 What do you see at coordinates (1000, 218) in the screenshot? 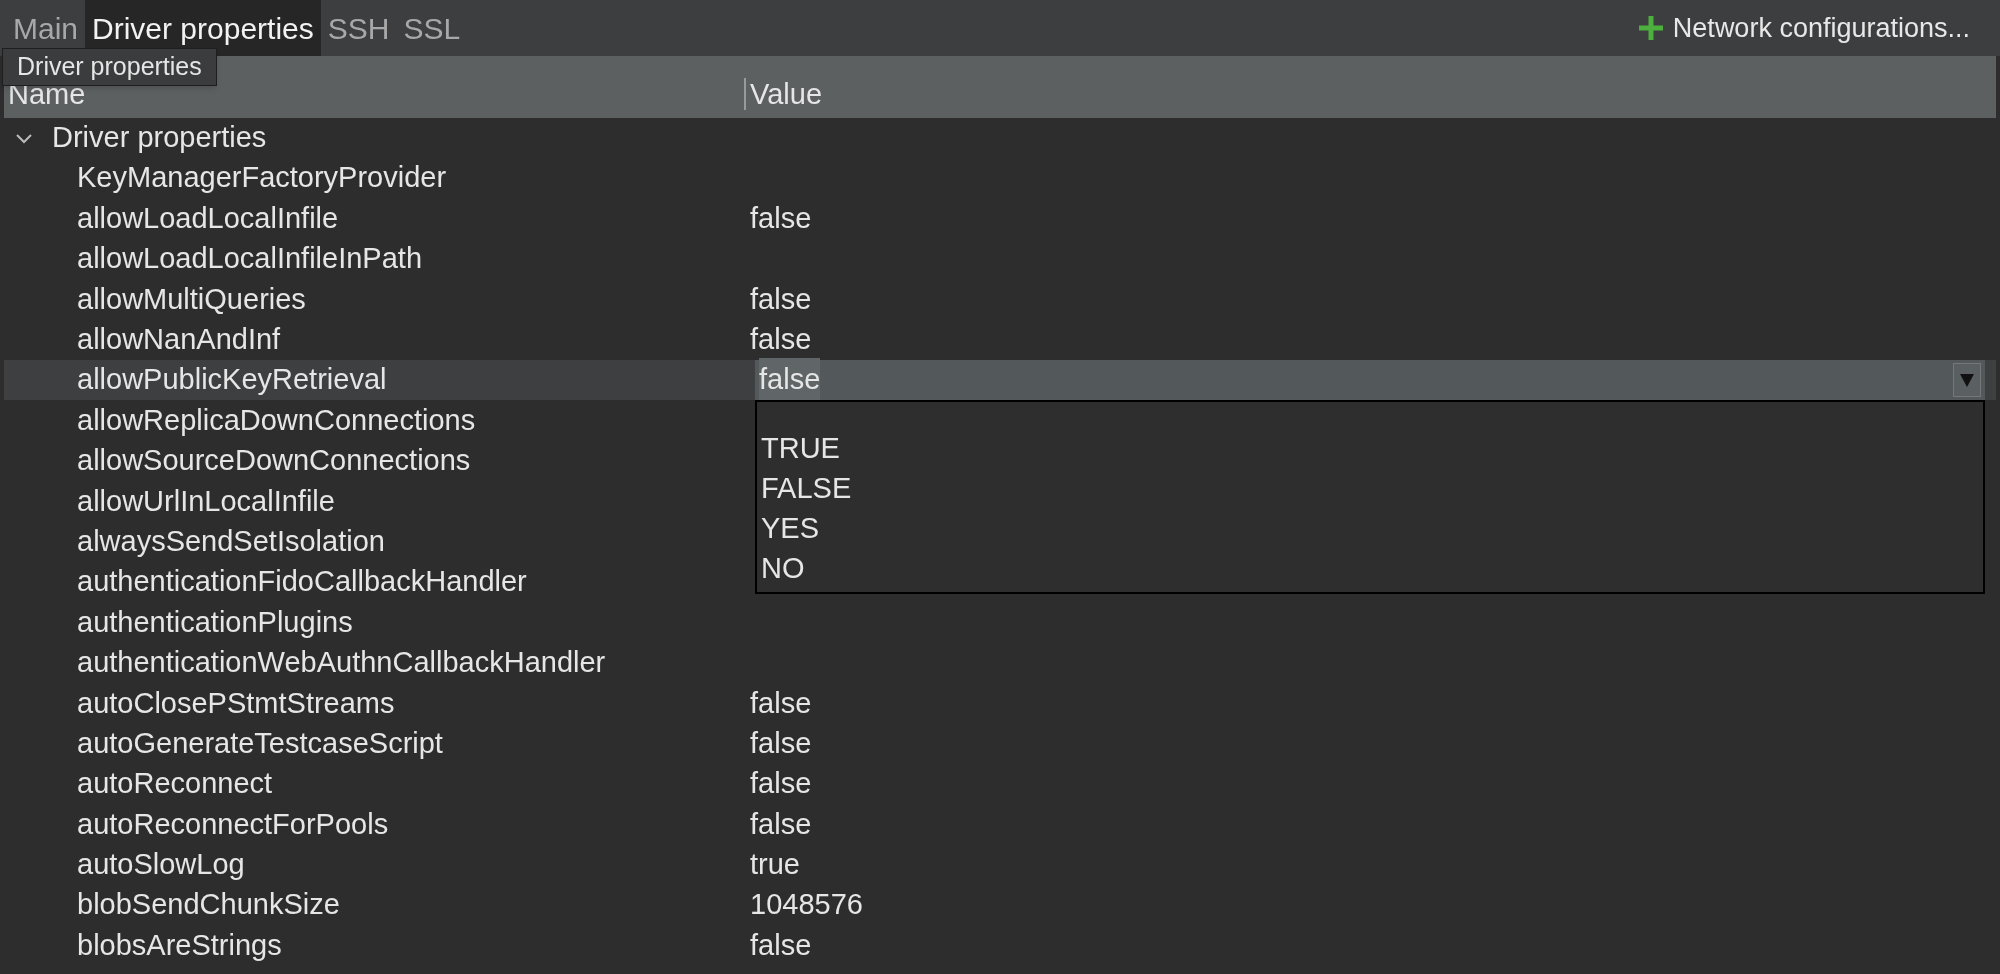
I see `property-row: allowLoadLocalInfile false` at bounding box center [1000, 218].